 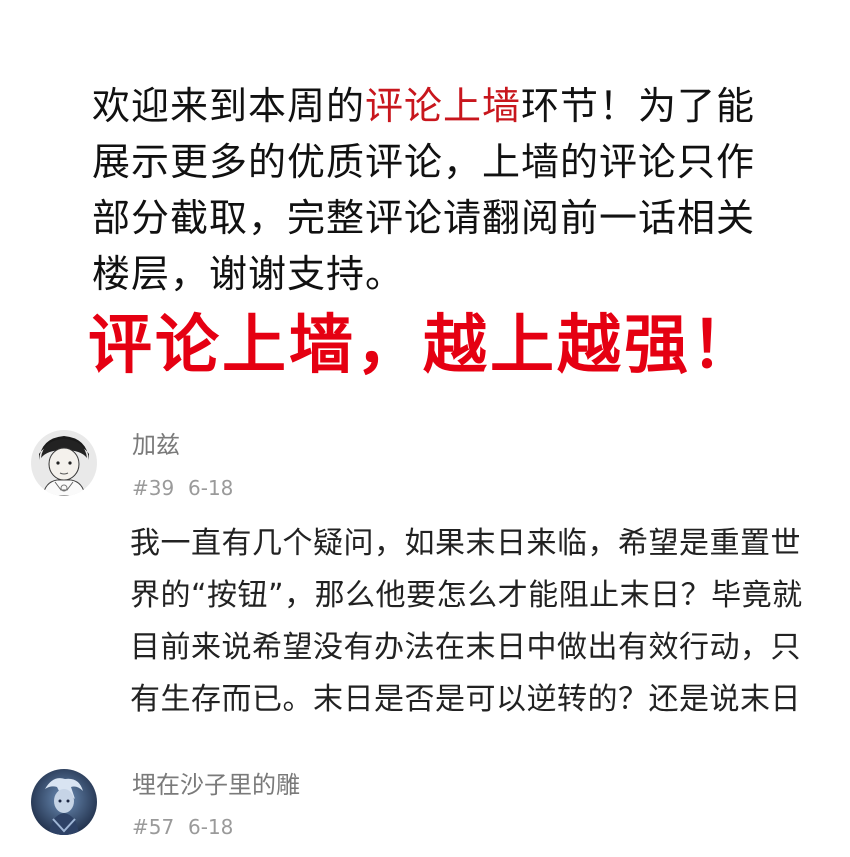 I want to click on comment-author: 埋在沙子里的雕, so click(x=216, y=785).